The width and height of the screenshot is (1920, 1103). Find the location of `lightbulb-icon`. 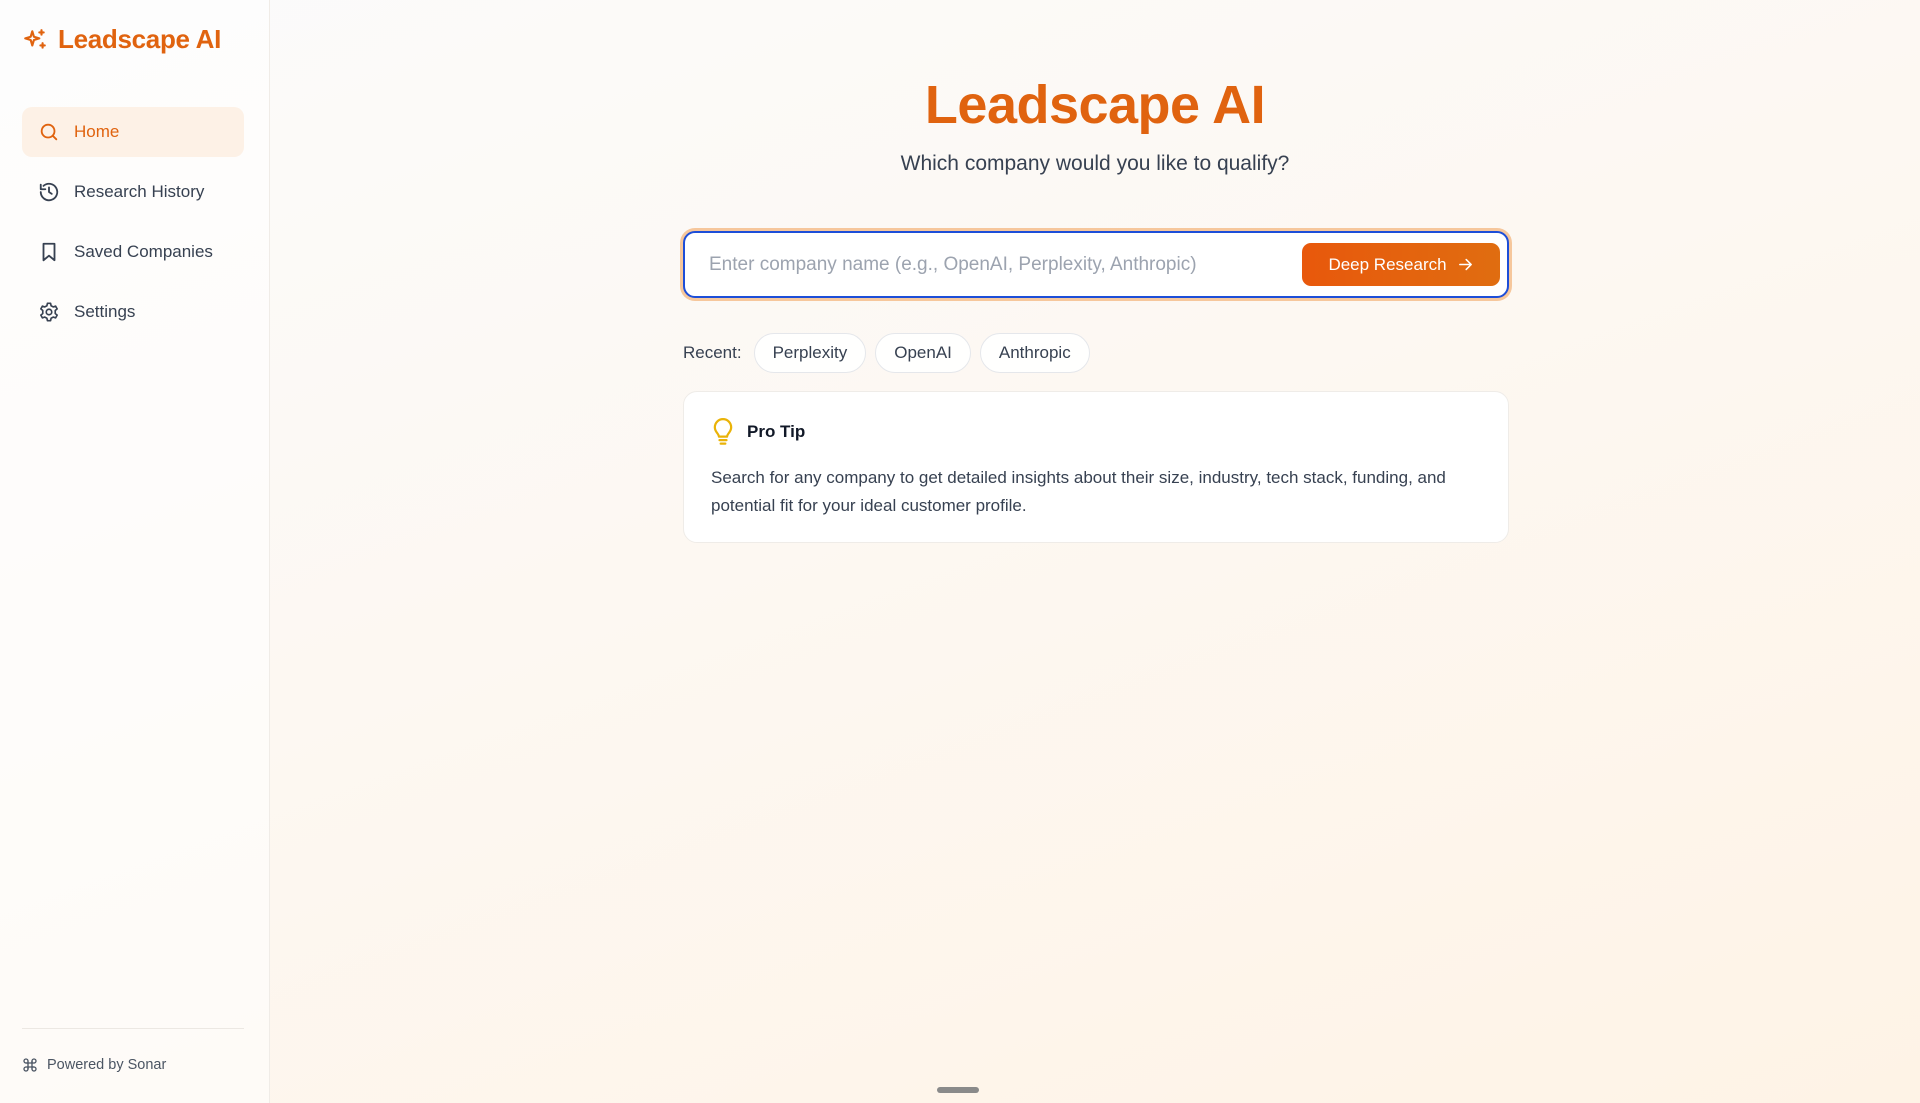

lightbulb-icon is located at coordinates (723, 431).